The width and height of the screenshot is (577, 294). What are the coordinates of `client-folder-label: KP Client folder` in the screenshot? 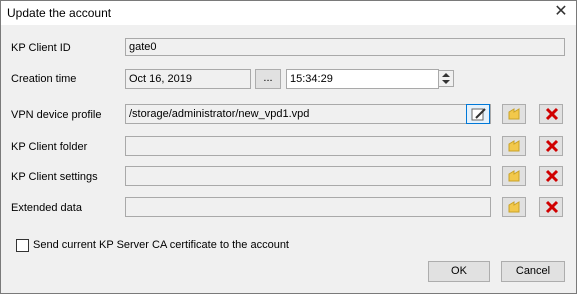 It's located at (49, 147).